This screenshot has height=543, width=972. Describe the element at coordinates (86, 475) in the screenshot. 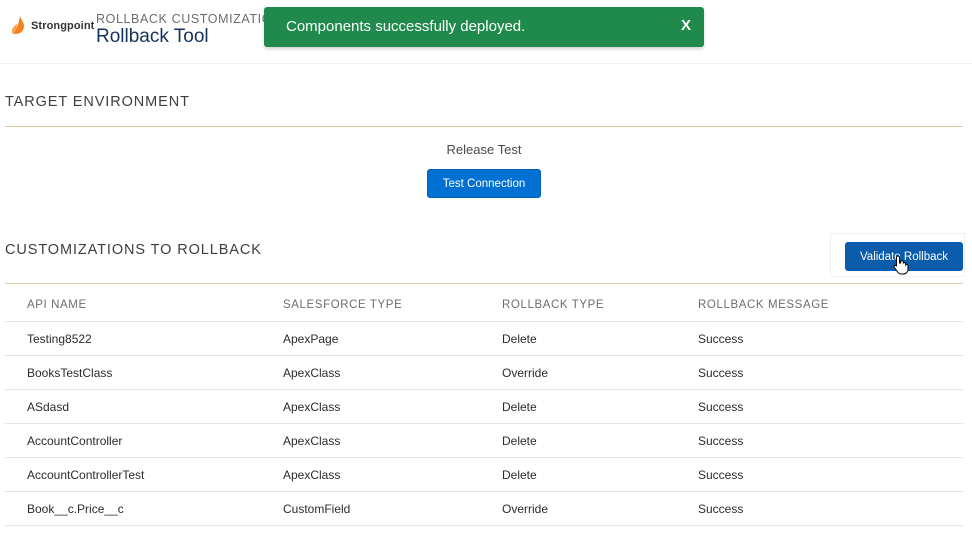

I see `cell-api-name: AccountControllerTest` at that location.